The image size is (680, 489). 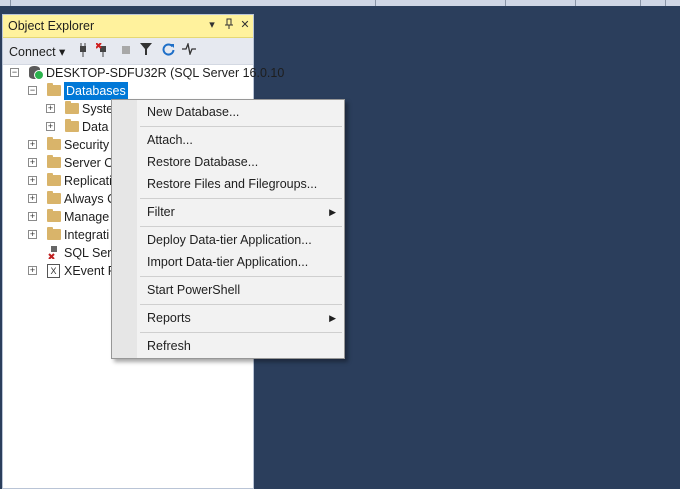 What do you see at coordinates (168, 51) in the screenshot?
I see `refresh-icon` at bounding box center [168, 51].